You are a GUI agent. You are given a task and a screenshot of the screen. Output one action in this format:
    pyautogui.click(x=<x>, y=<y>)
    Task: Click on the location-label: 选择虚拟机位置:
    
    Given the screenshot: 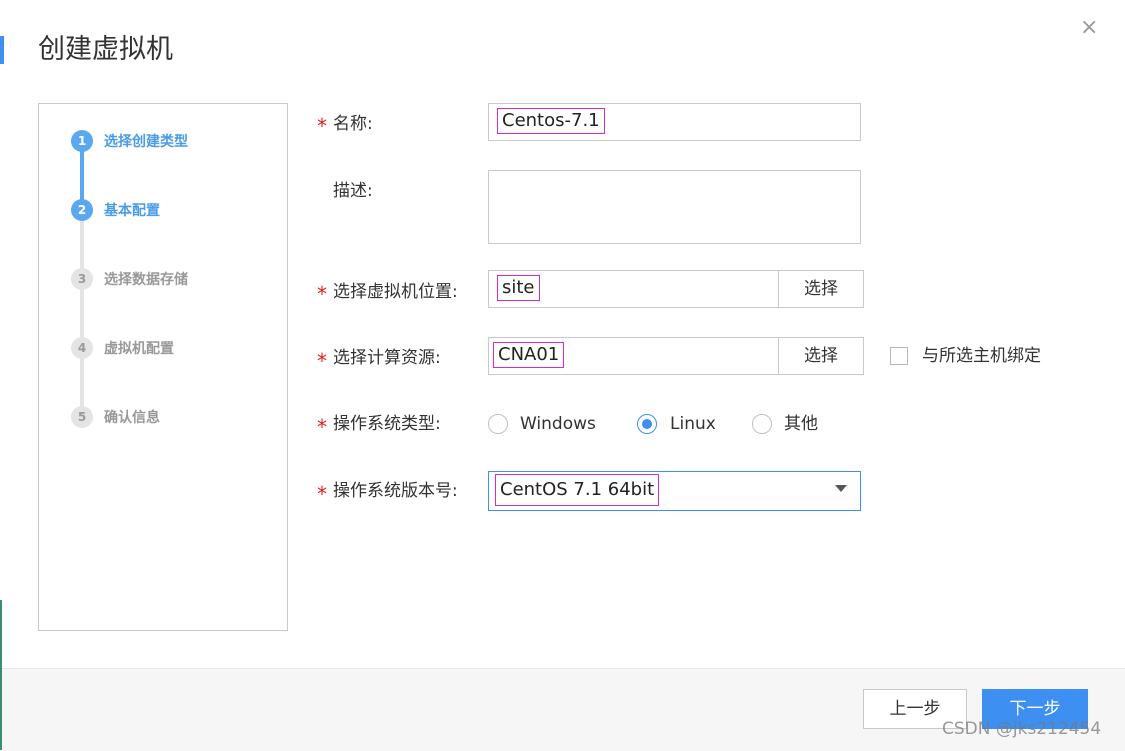 What is the action you would take?
    pyautogui.click(x=395, y=292)
    